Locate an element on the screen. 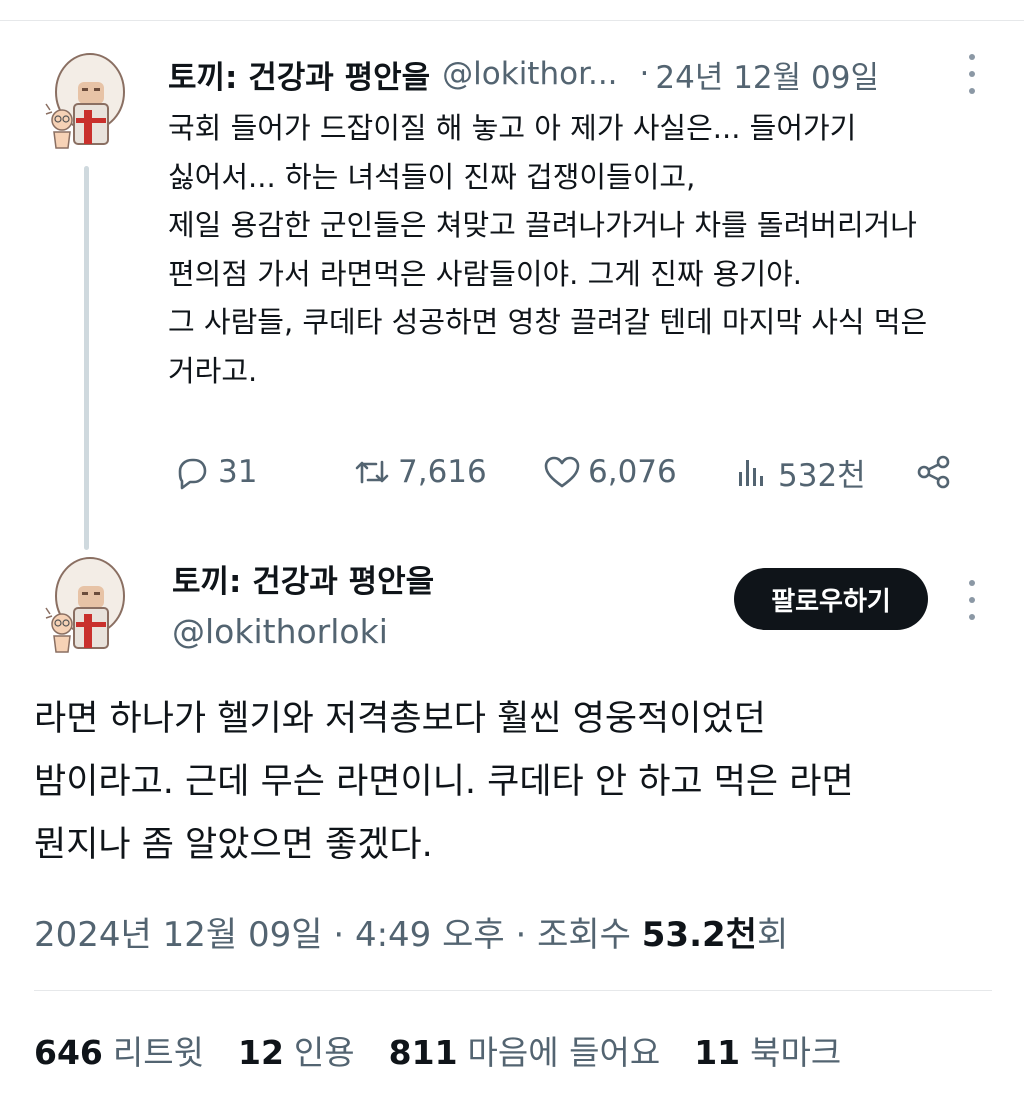 This screenshot has height=1096, width=1024. heart-icon is located at coordinates (562, 472).